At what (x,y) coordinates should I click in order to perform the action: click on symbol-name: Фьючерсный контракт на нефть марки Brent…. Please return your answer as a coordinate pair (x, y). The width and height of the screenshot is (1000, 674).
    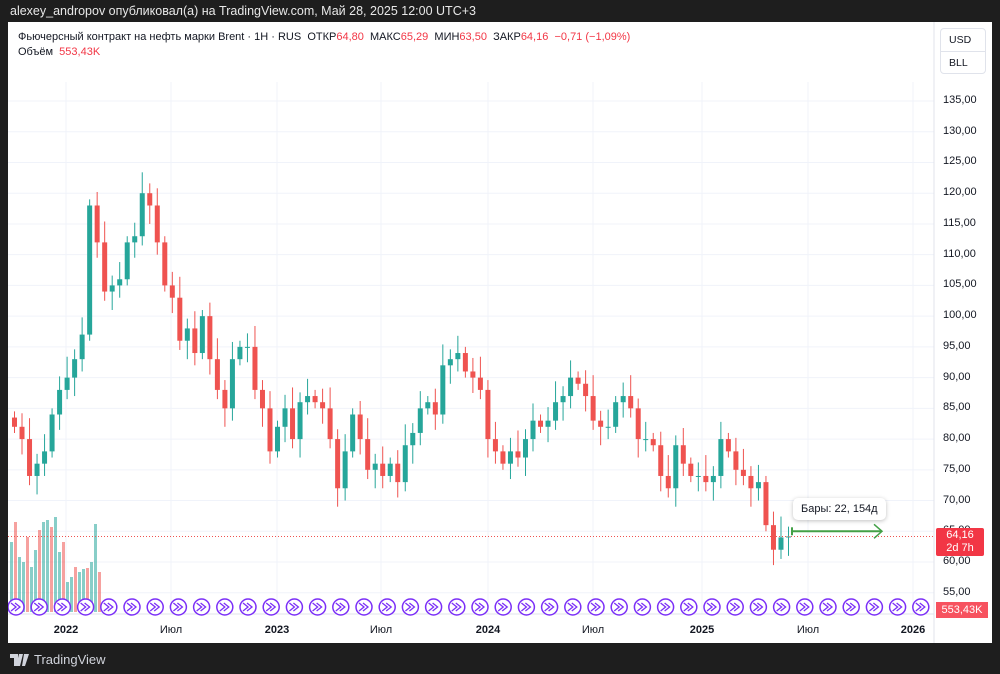
    Looking at the image, I should click on (159, 37).